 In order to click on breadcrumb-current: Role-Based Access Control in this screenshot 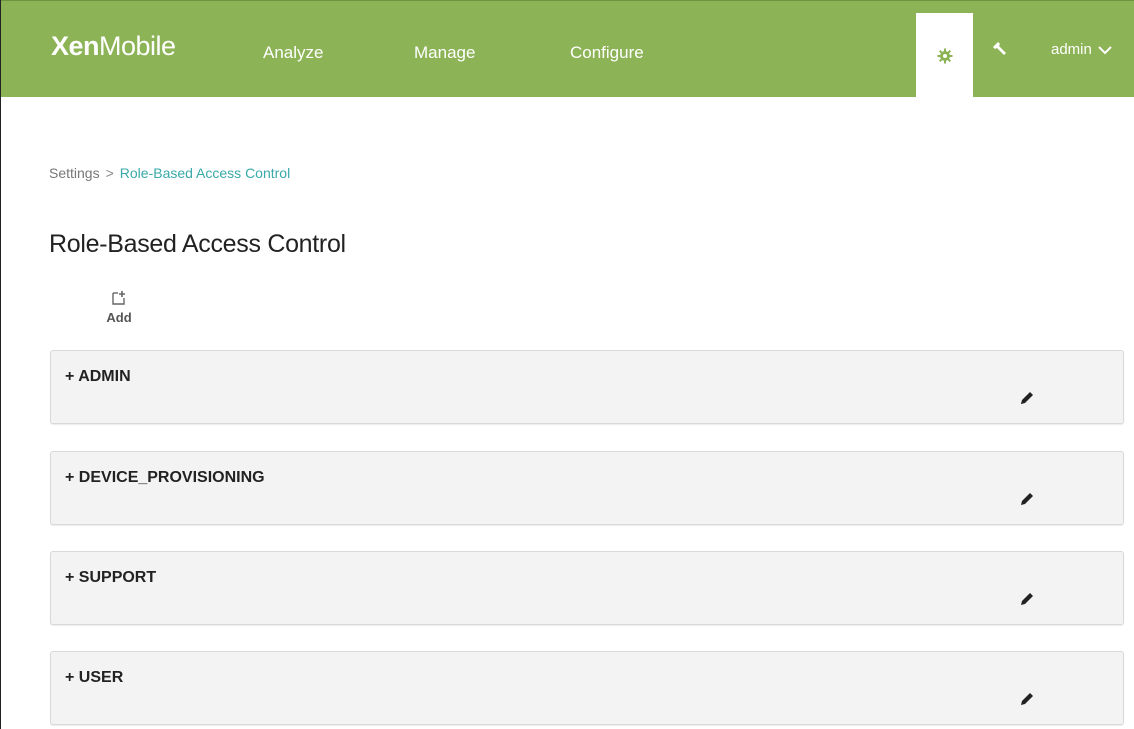, I will do `click(205, 173)`.